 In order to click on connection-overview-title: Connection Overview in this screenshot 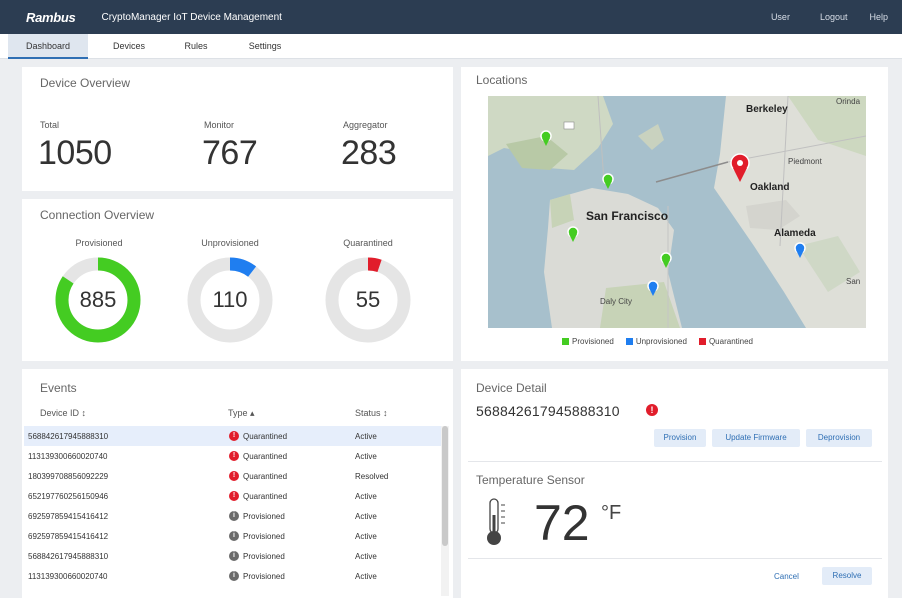, I will do `click(97, 215)`.